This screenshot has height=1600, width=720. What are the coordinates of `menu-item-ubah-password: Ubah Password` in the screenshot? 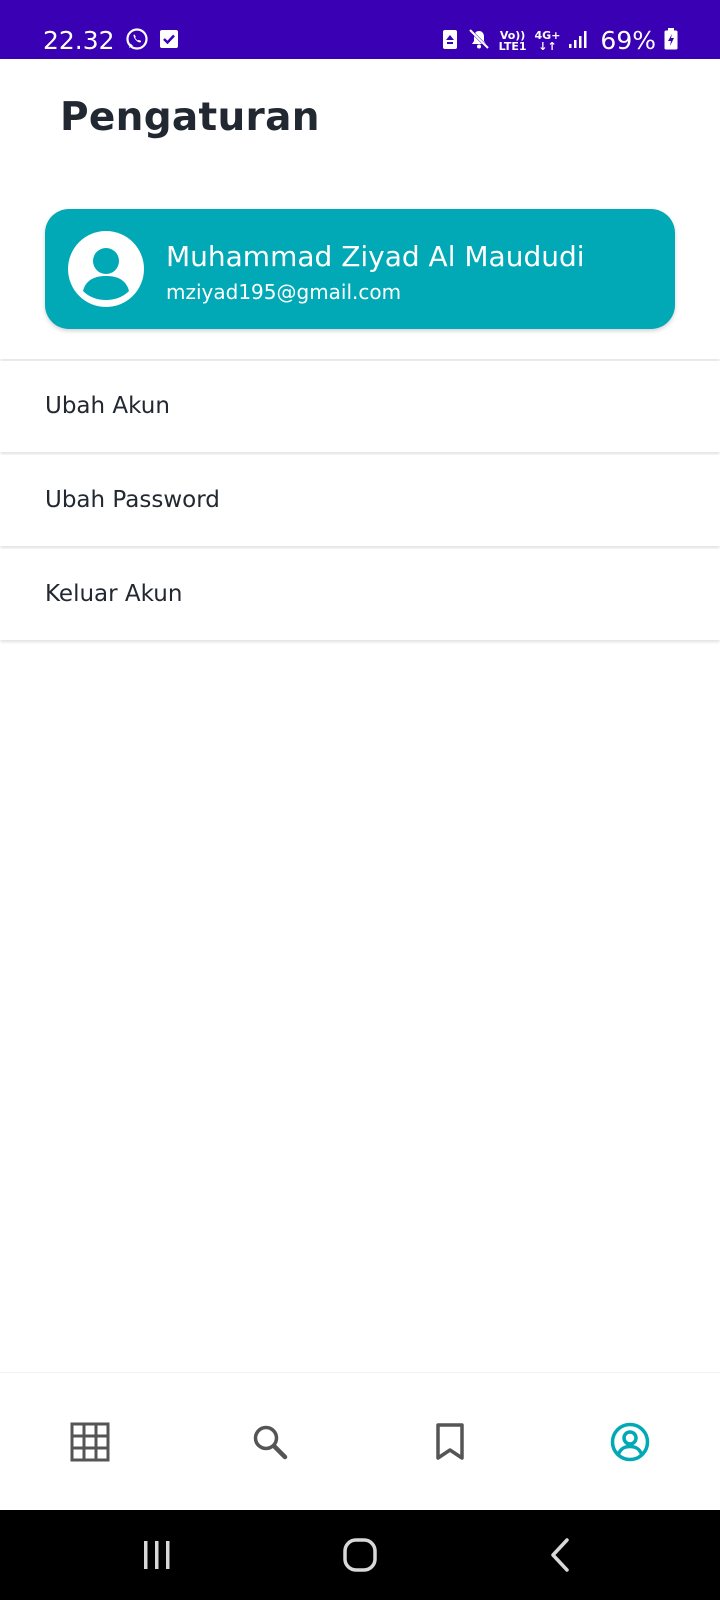 It's located at (360, 500).